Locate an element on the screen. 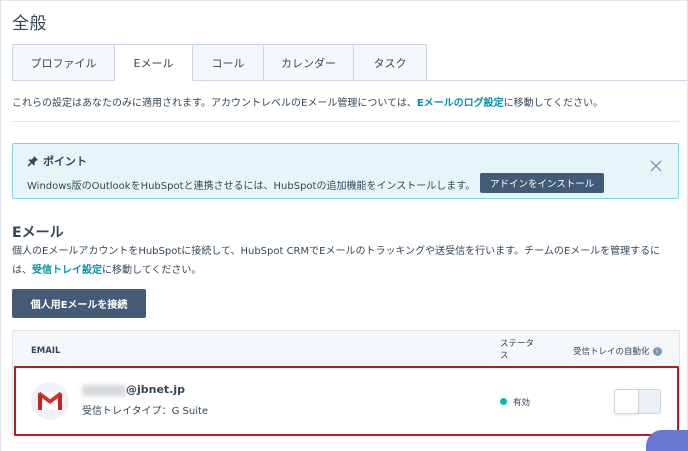 The image size is (688, 451). gmail-icon is located at coordinates (50, 401).